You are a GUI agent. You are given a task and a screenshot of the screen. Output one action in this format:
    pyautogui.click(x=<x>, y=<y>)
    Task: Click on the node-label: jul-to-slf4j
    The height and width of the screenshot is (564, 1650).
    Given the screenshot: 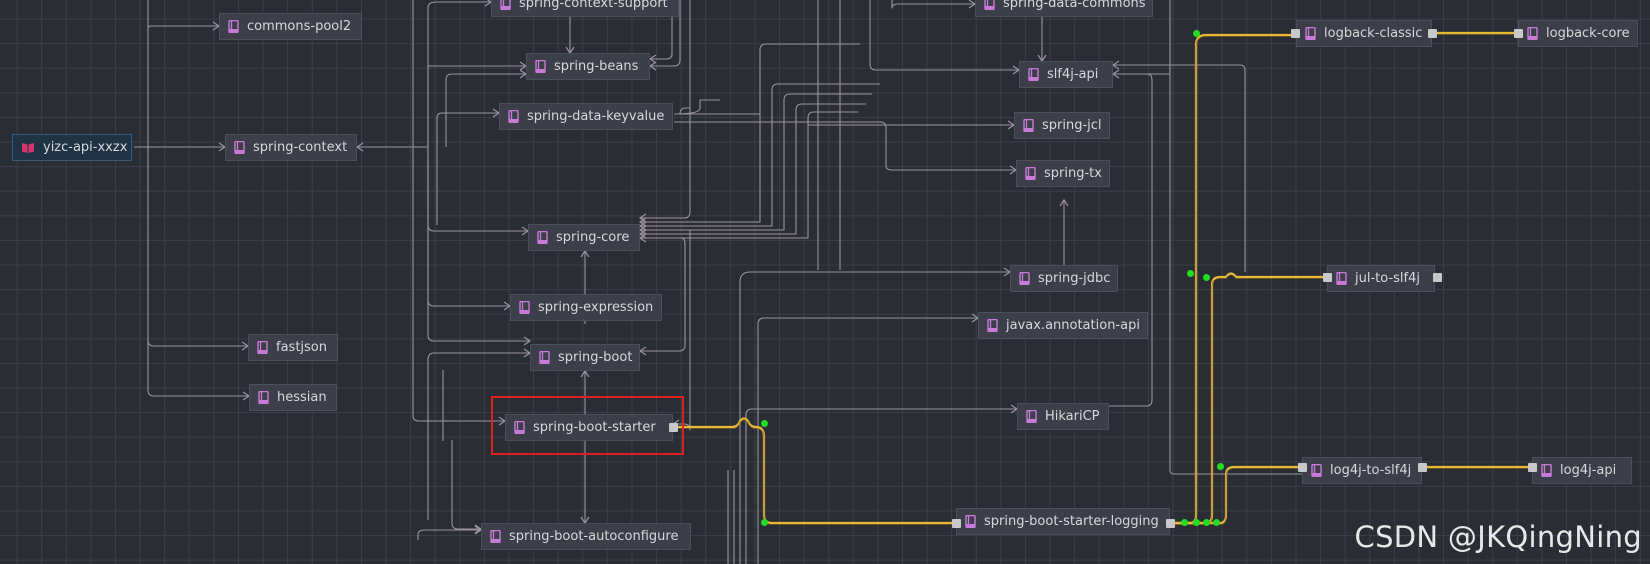 What is the action you would take?
    pyautogui.click(x=1387, y=278)
    